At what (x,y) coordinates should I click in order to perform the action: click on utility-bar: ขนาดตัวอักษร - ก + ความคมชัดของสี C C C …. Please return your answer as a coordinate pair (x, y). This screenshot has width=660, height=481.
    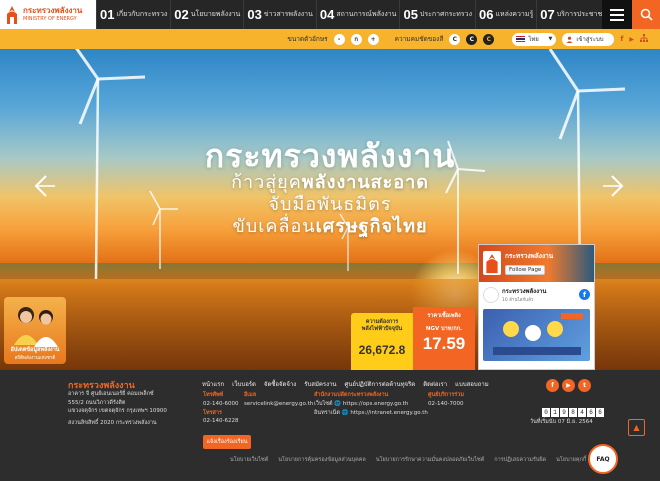
    Looking at the image, I should click on (330, 39).